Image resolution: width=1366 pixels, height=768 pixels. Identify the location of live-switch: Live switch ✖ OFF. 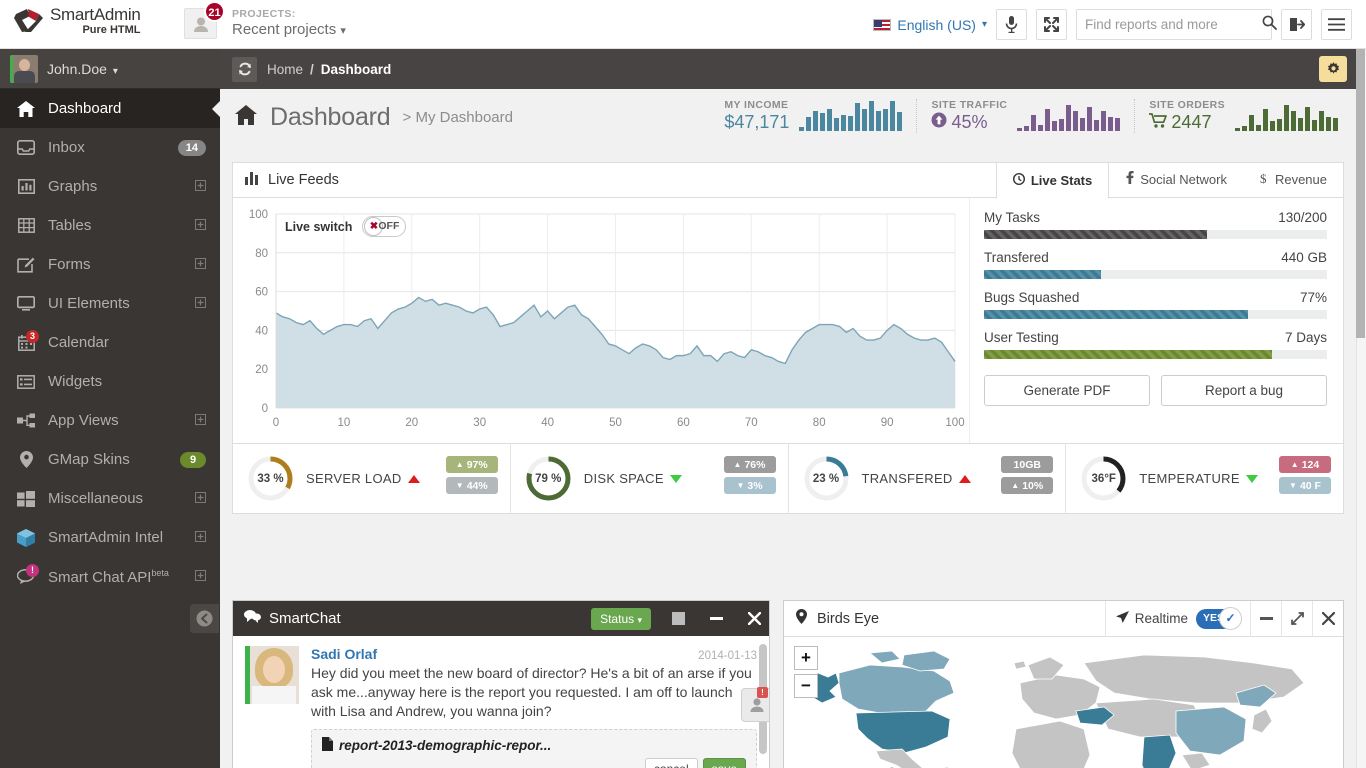
(346, 226).